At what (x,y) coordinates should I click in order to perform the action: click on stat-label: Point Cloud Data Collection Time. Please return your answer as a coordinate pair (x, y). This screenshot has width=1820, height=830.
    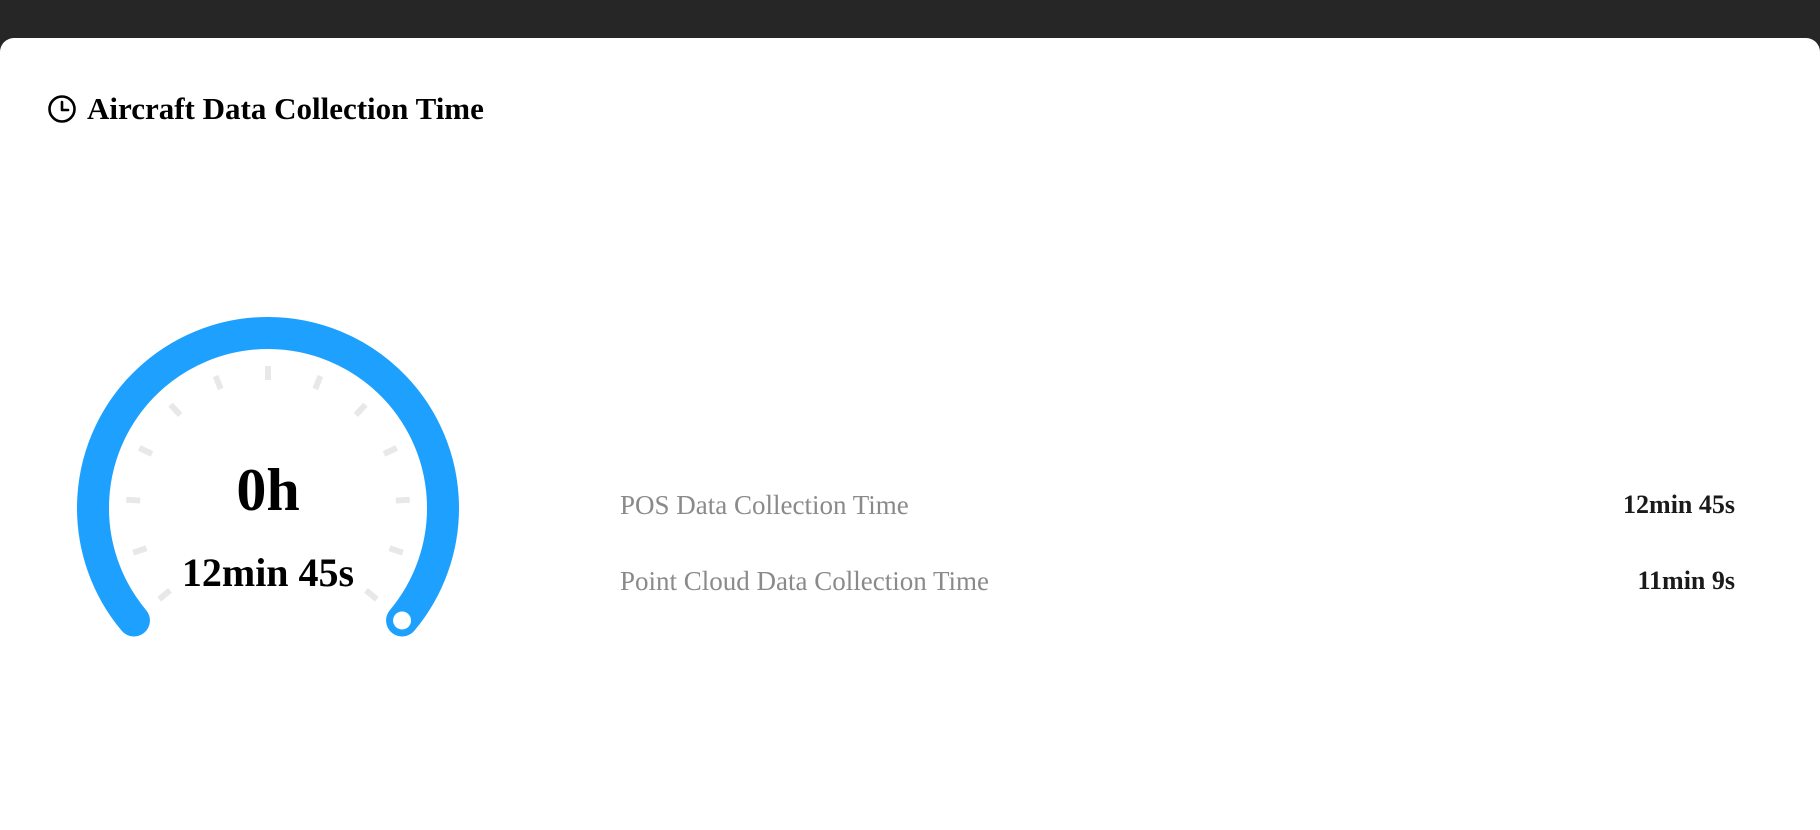
    Looking at the image, I should click on (805, 580).